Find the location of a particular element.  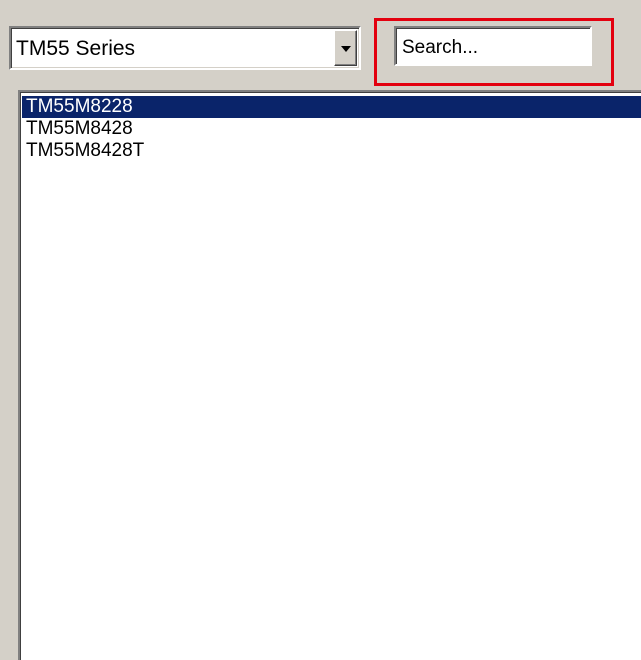

series-dropdown-value: TM55 Series is located at coordinates (76, 48).